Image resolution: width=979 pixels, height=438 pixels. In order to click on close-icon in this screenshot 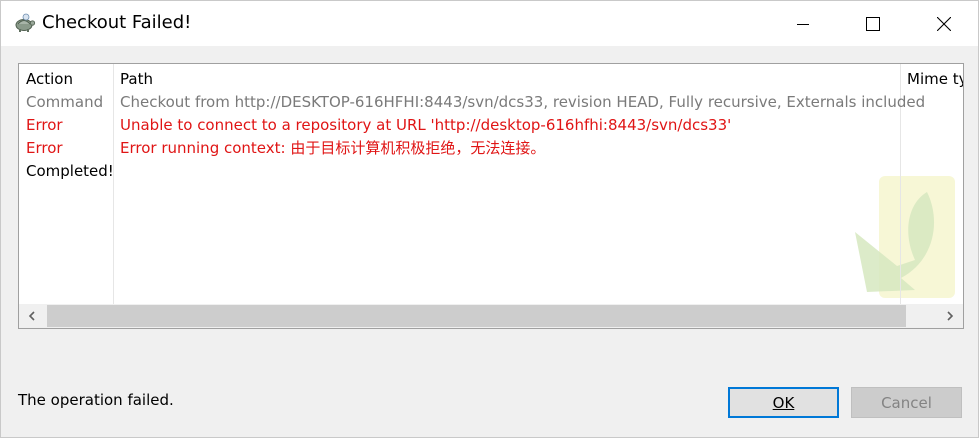, I will do `click(944, 23)`.